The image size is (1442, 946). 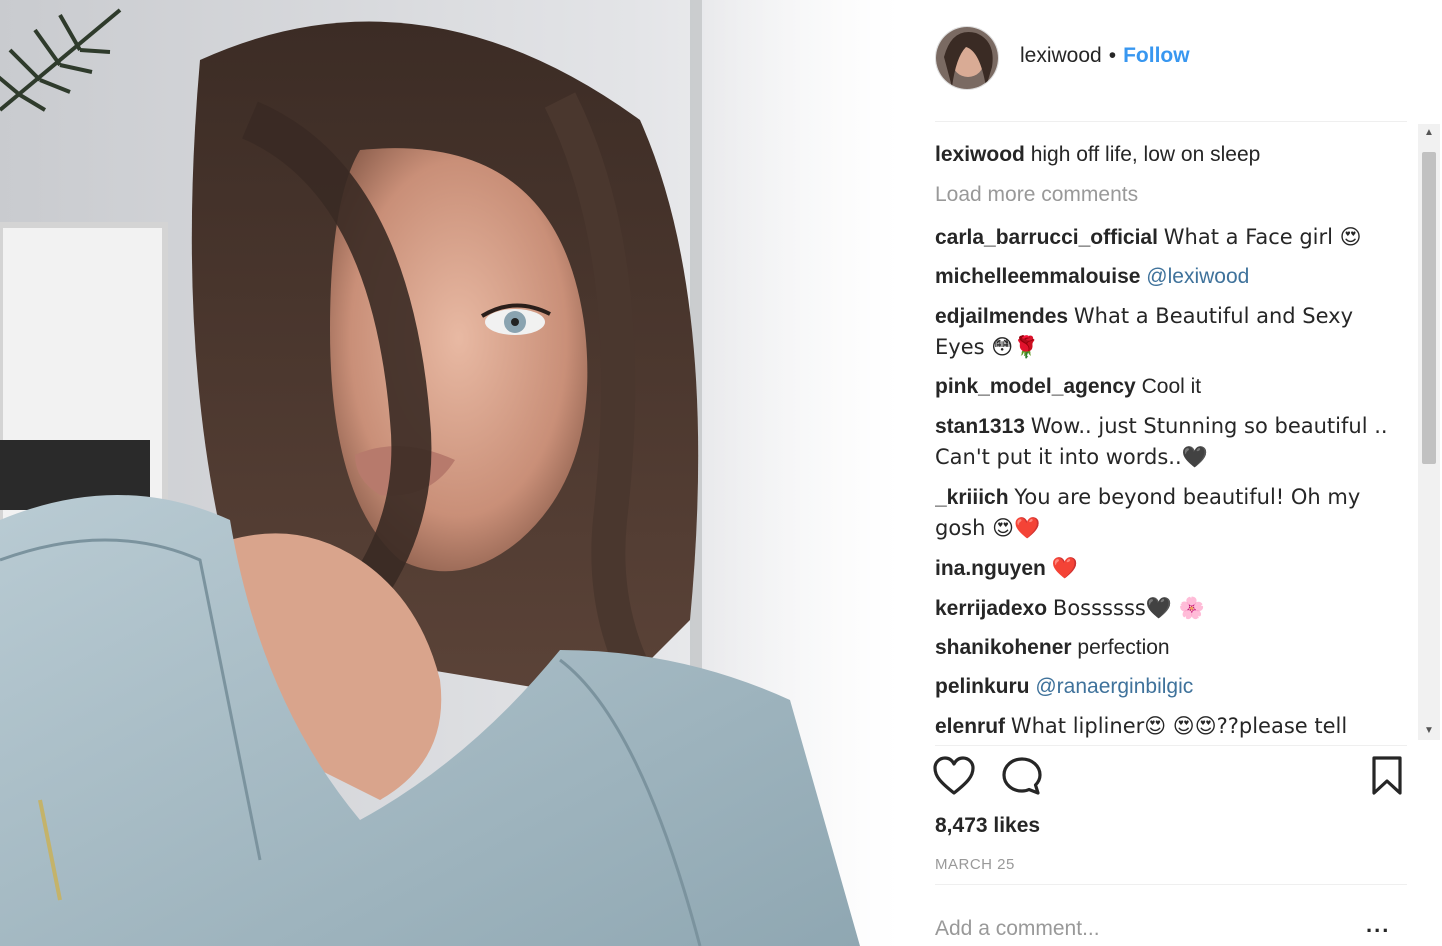 What do you see at coordinates (1123, 647) in the screenshot?
I see `comment-text: perfection` at bounding box center [1123, 647].